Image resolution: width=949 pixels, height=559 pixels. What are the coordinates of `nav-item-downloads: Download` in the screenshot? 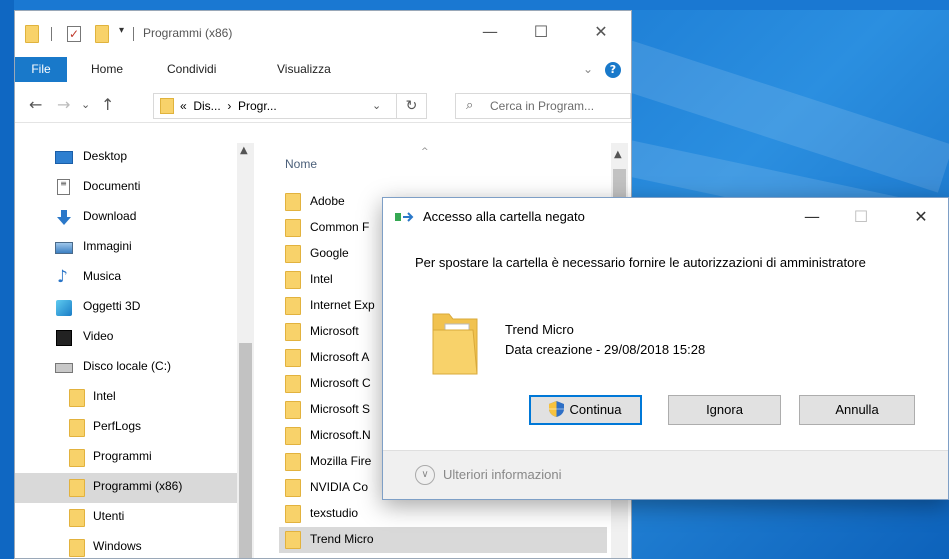 It's located at (126, 218).